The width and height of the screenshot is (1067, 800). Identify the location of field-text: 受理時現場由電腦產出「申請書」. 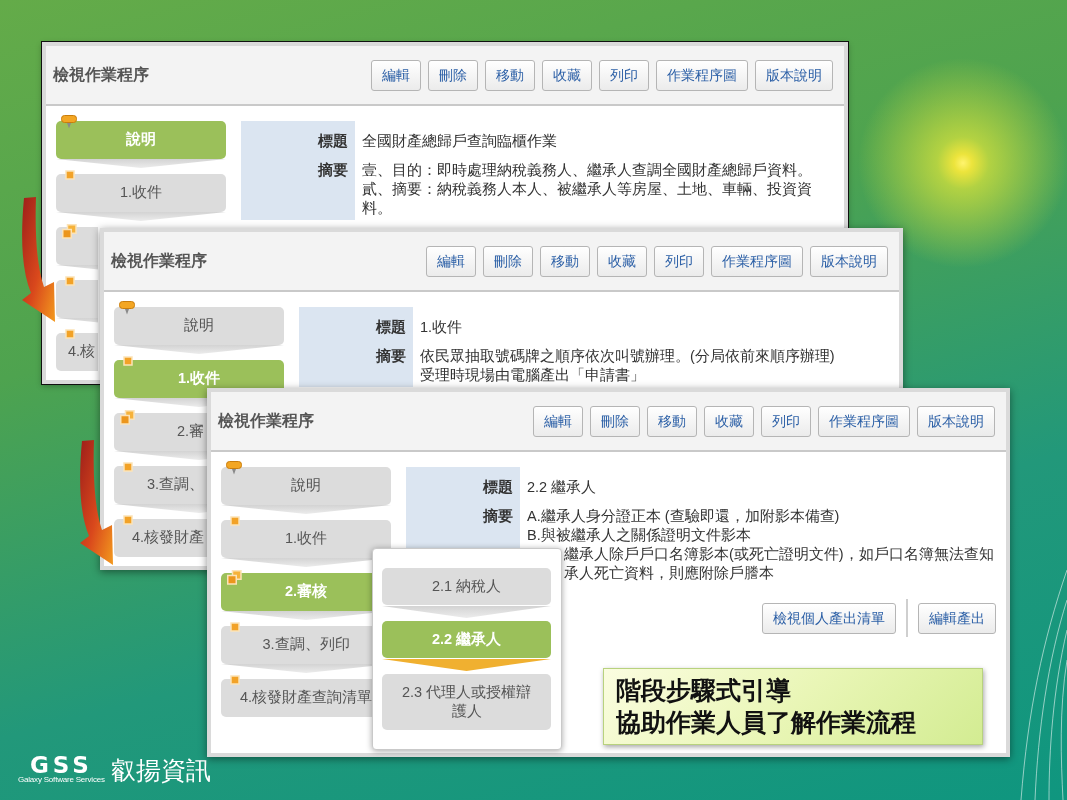
(532, 375).